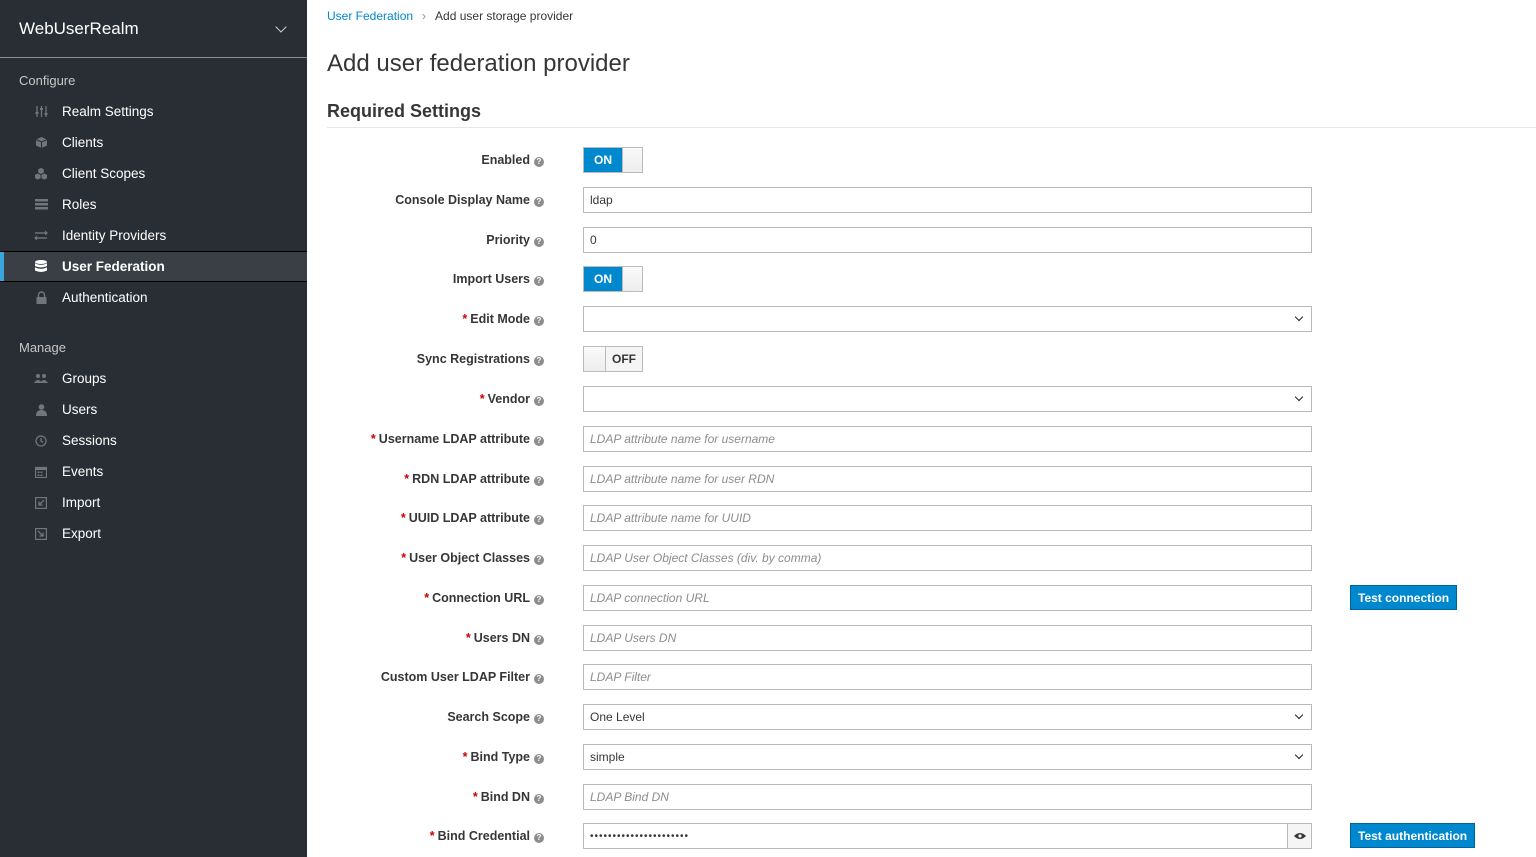 Image resolution: width=1536 pixels, height=857 pixels. Describe the element at coordinates (457, 439) in the screenshot. I see `username-ldap-attribute-label: * Username LDAP attribute?` at that location.